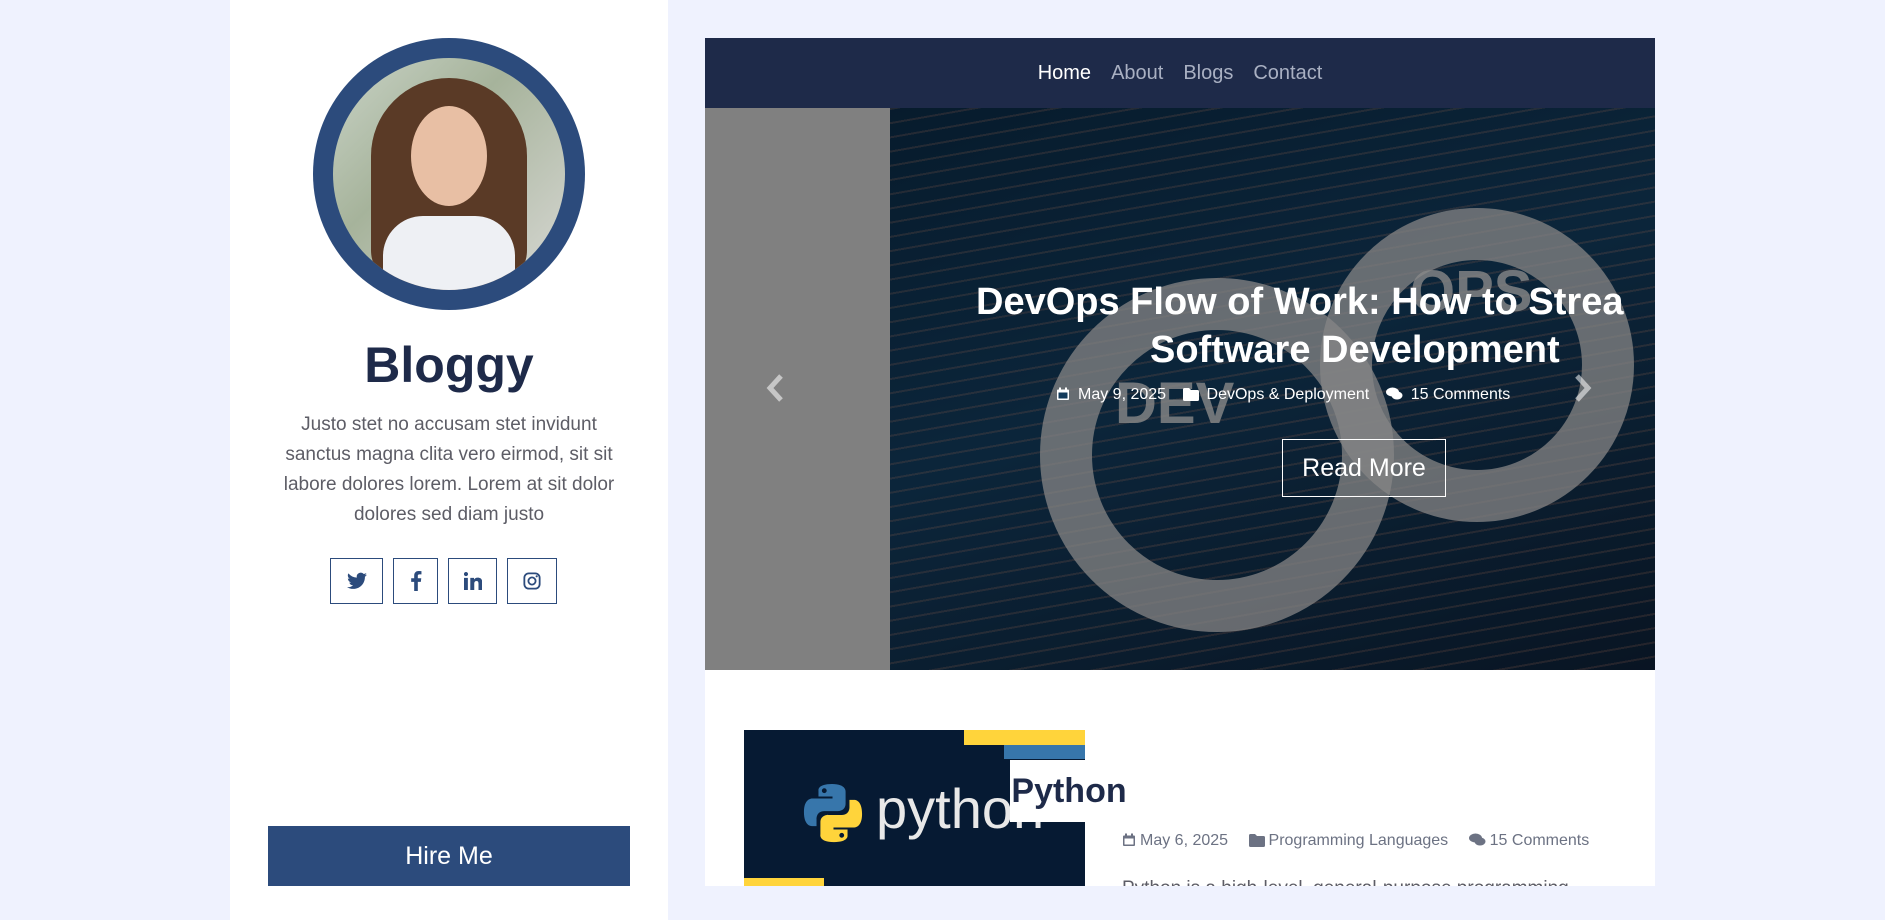  I want to click on slide-title-line1: DevOps Flow of Work: How to Strea, so click(1300, 302).